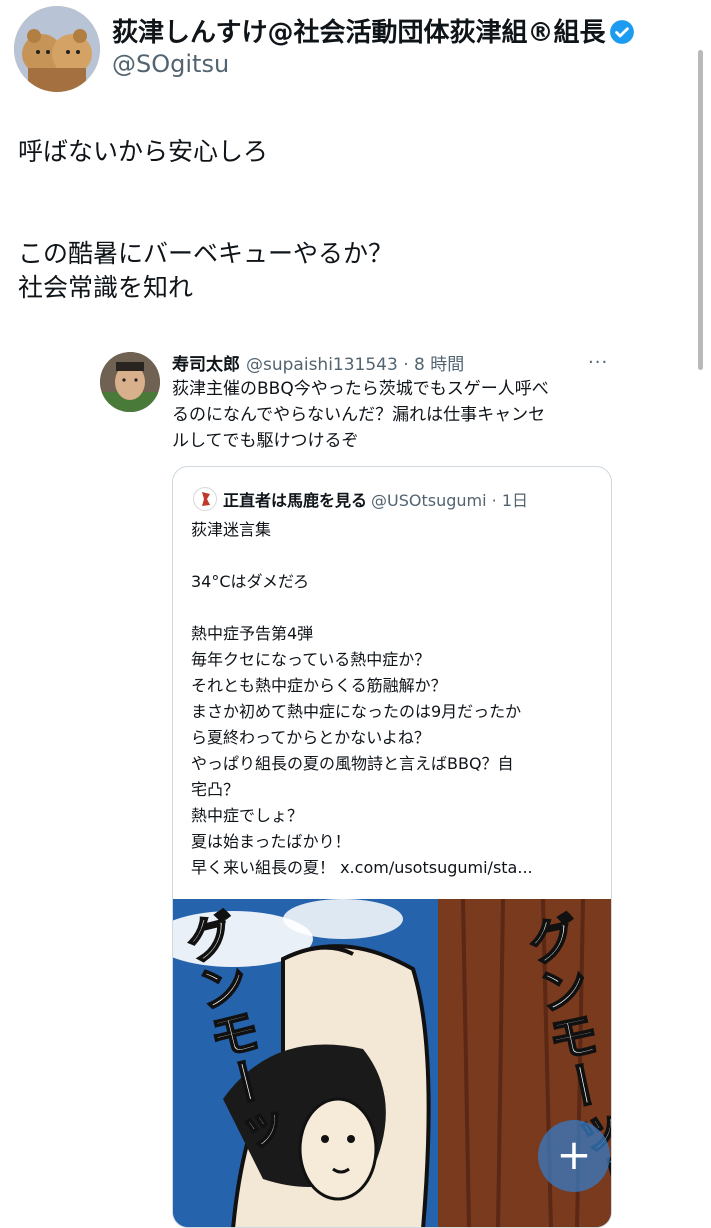  What do you see at coordinates (106, 287) in the screenshot?
I see `tweet-line: 社会常識を知れ` at bounding box center [106, 287].